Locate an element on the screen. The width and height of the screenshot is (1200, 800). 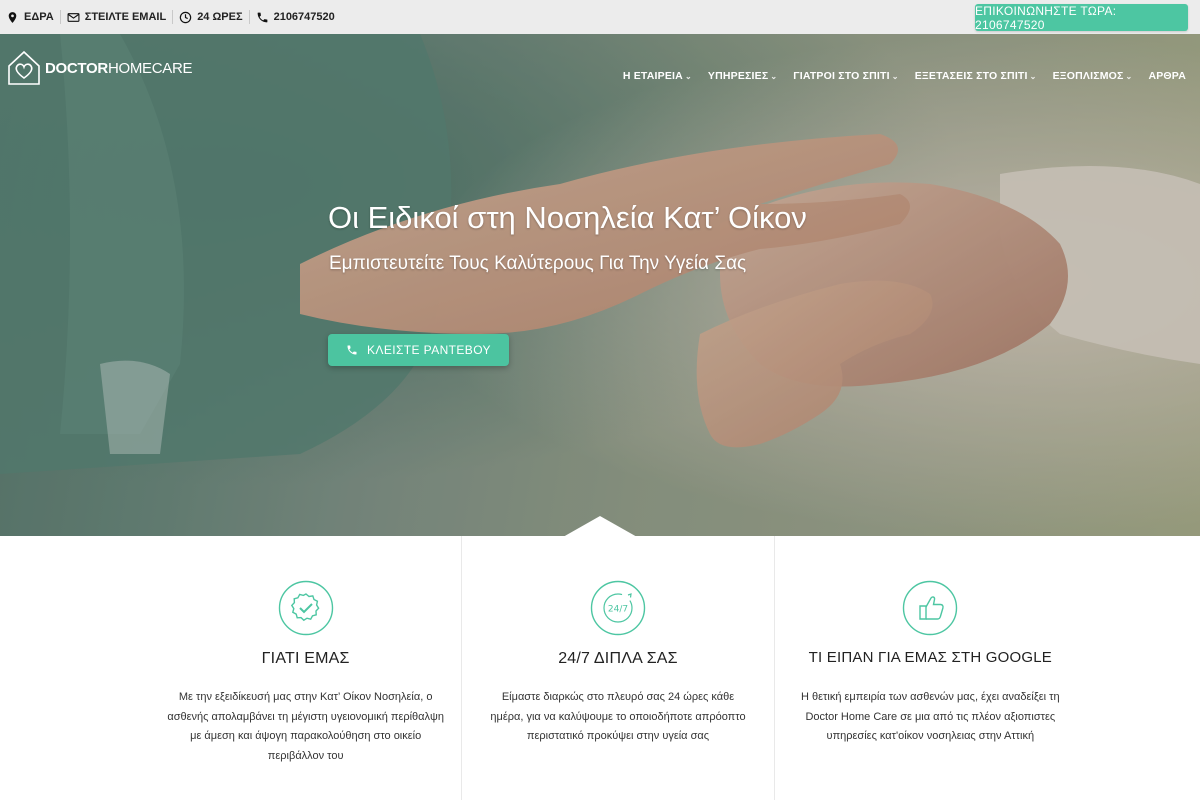
site-logo: DOCTORHOMECARE is located at coordinates (99, 68).